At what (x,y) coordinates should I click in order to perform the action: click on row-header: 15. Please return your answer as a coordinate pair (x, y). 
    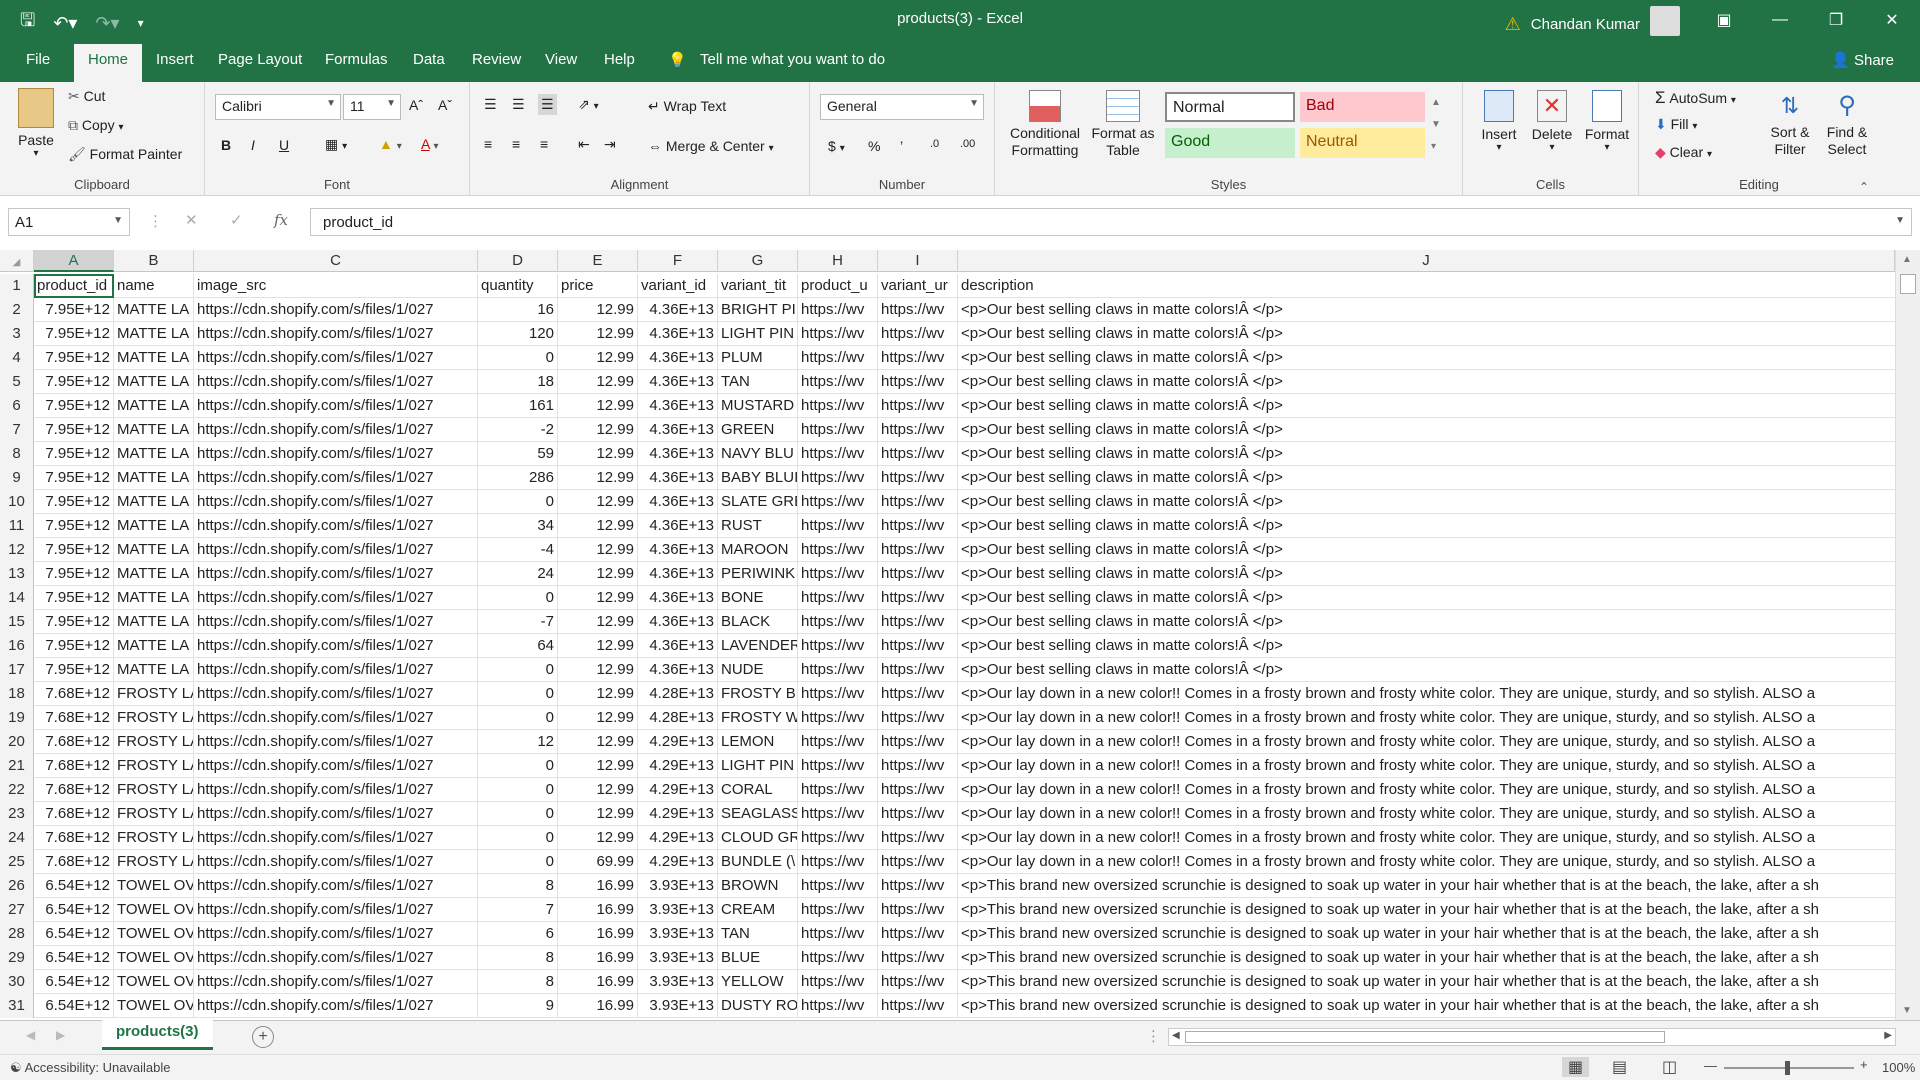
    Looking at the image, I should click on (17, 622).